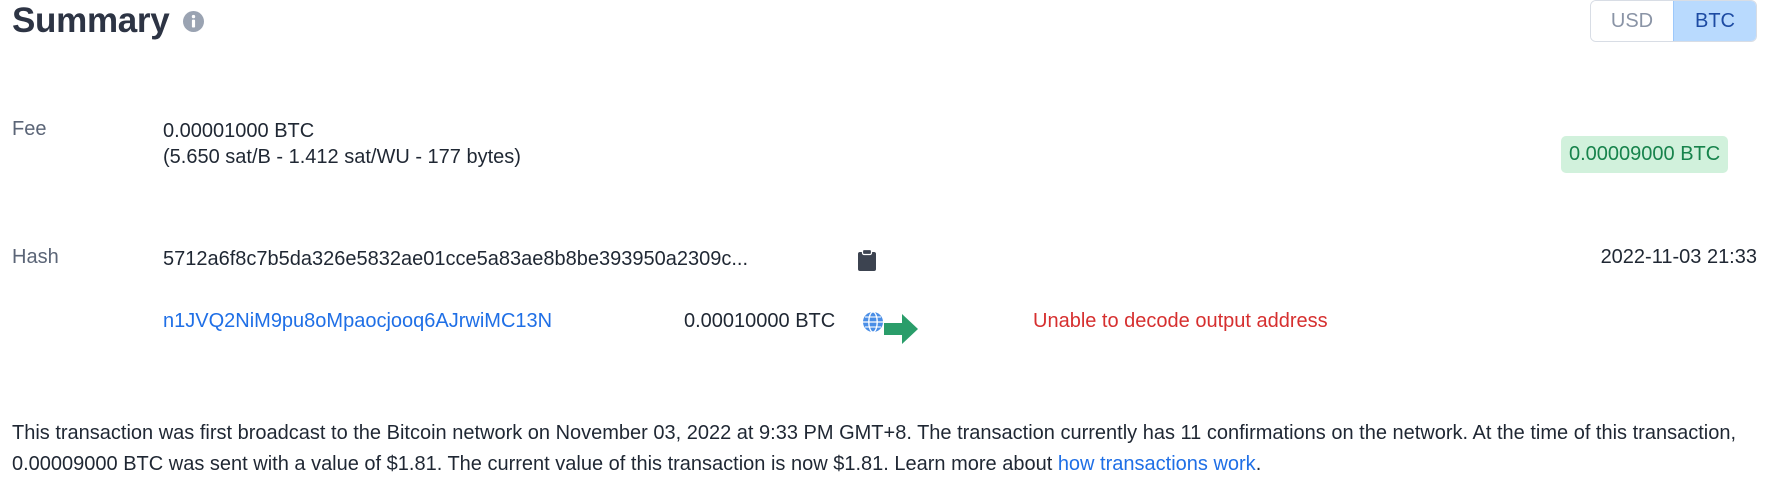 This screenshot has width=1769, height=493. What do you see at coordinates (91, 20) in the screenshot?
I see `page-title: Summary` at bounding box center [91, 20].